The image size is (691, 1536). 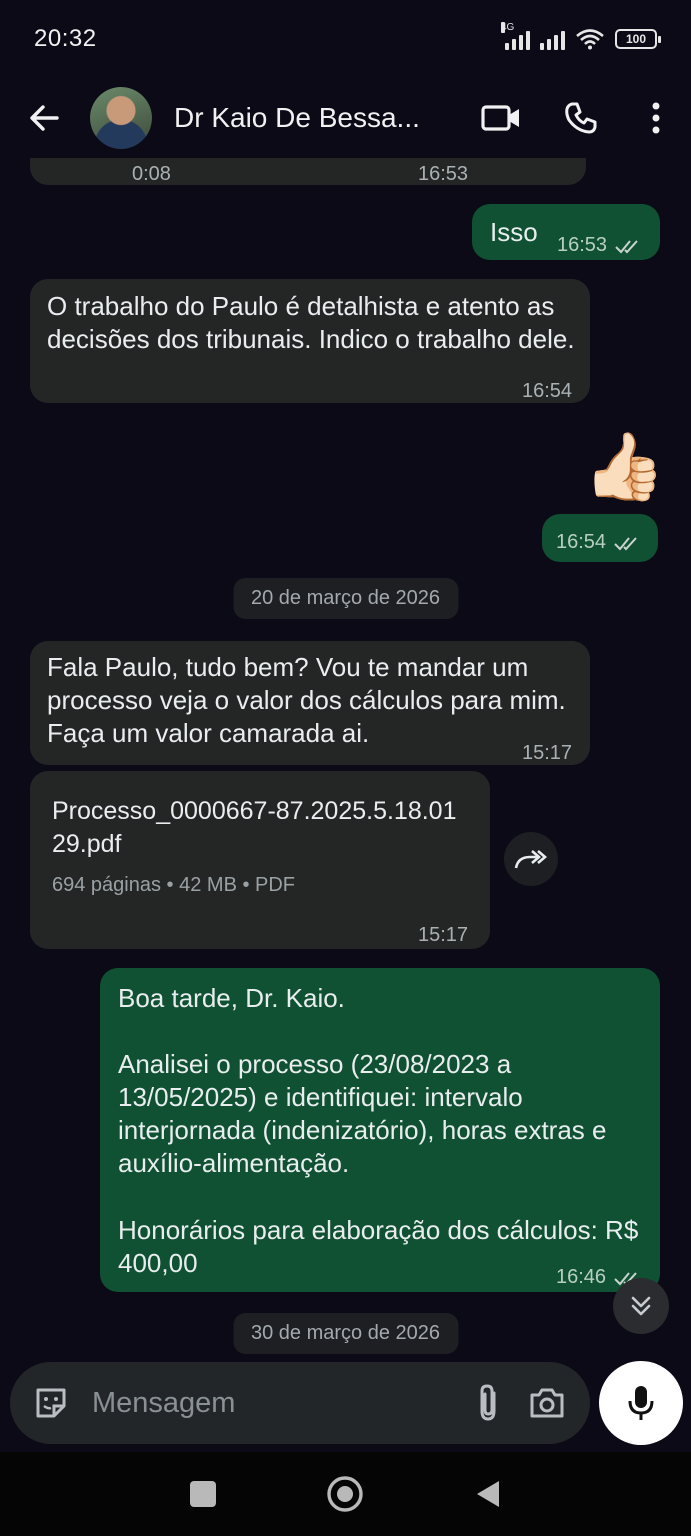 What do you see at coordinates (163, 1403) in the screenshot?
I see `message-input: Mensagem` at bounding box center [163, 1403].